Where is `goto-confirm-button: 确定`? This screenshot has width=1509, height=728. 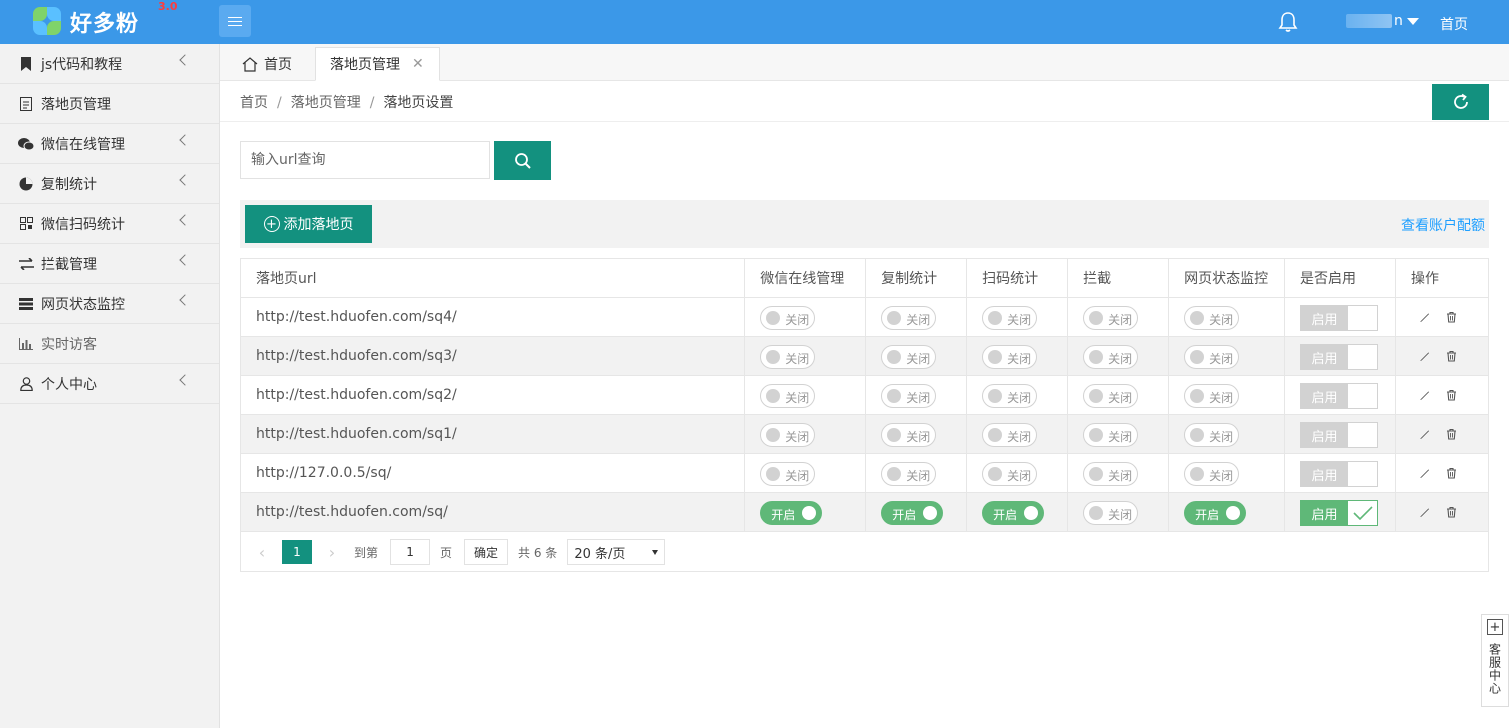
goto-confirm-button: 确定 is located at coordinates (486, 552).